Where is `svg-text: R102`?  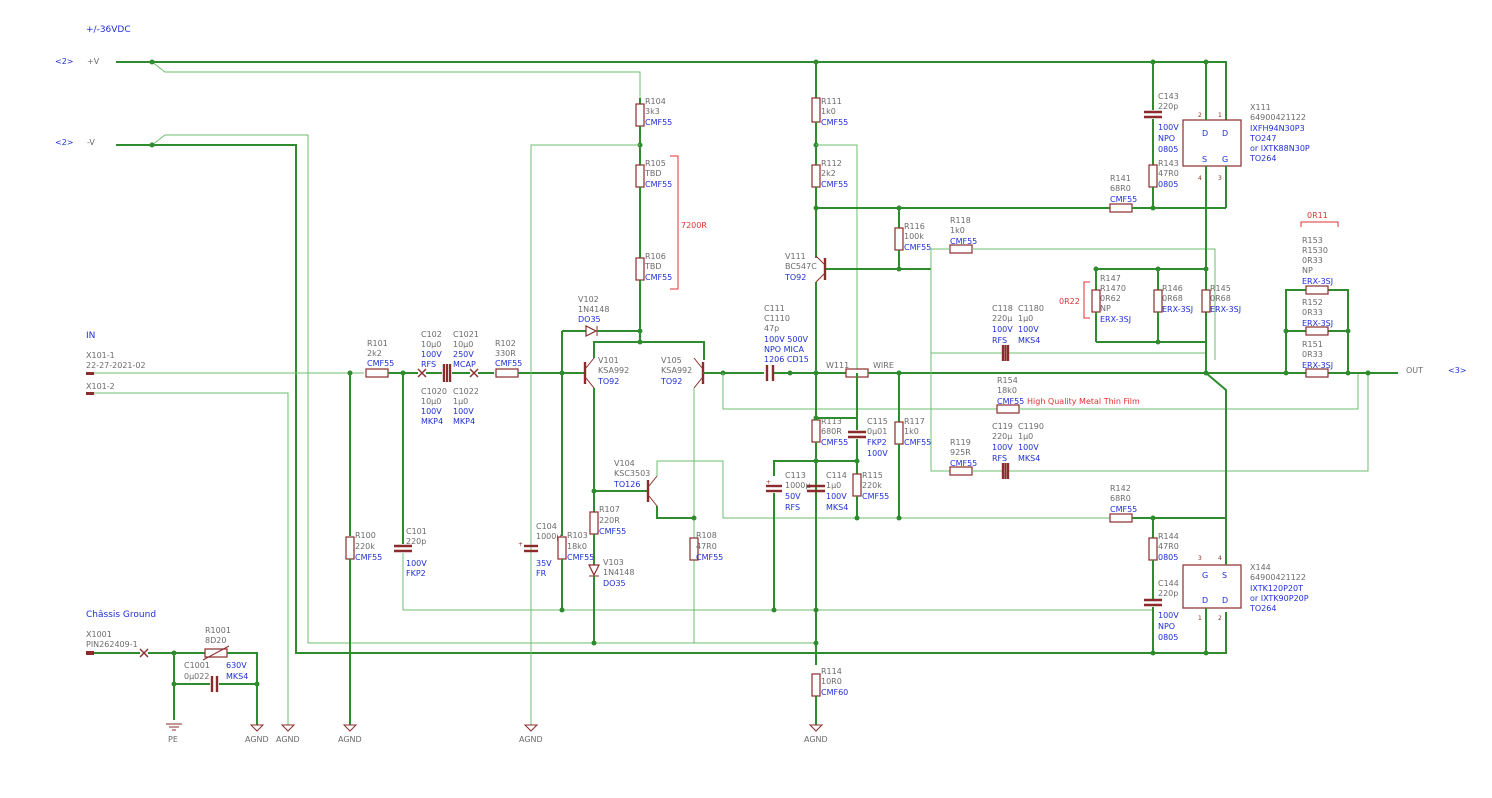 svg-text: R102 is located at coordinates (505, 343).